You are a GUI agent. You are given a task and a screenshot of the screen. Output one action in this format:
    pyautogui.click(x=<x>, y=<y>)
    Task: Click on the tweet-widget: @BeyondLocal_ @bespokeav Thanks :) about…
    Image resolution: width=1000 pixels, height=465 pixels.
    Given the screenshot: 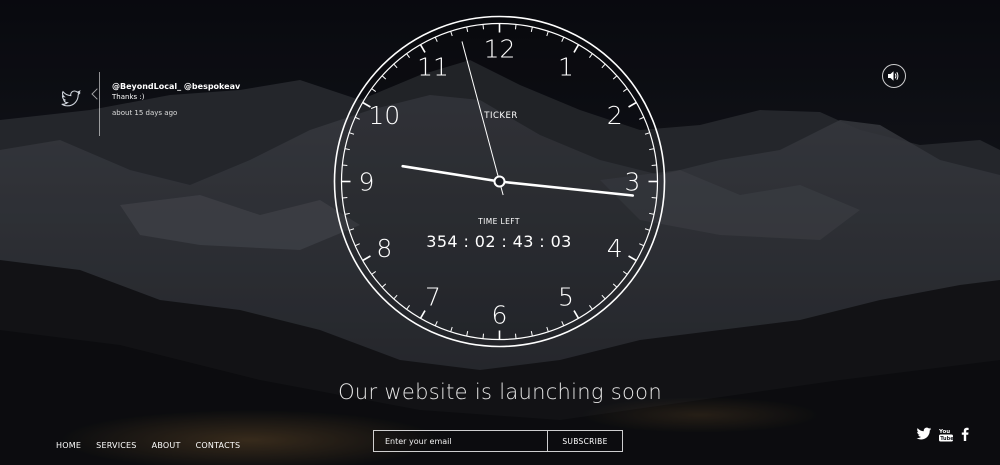 What is the action you would take?
    pyautogui.click(x=185, y=105)
    